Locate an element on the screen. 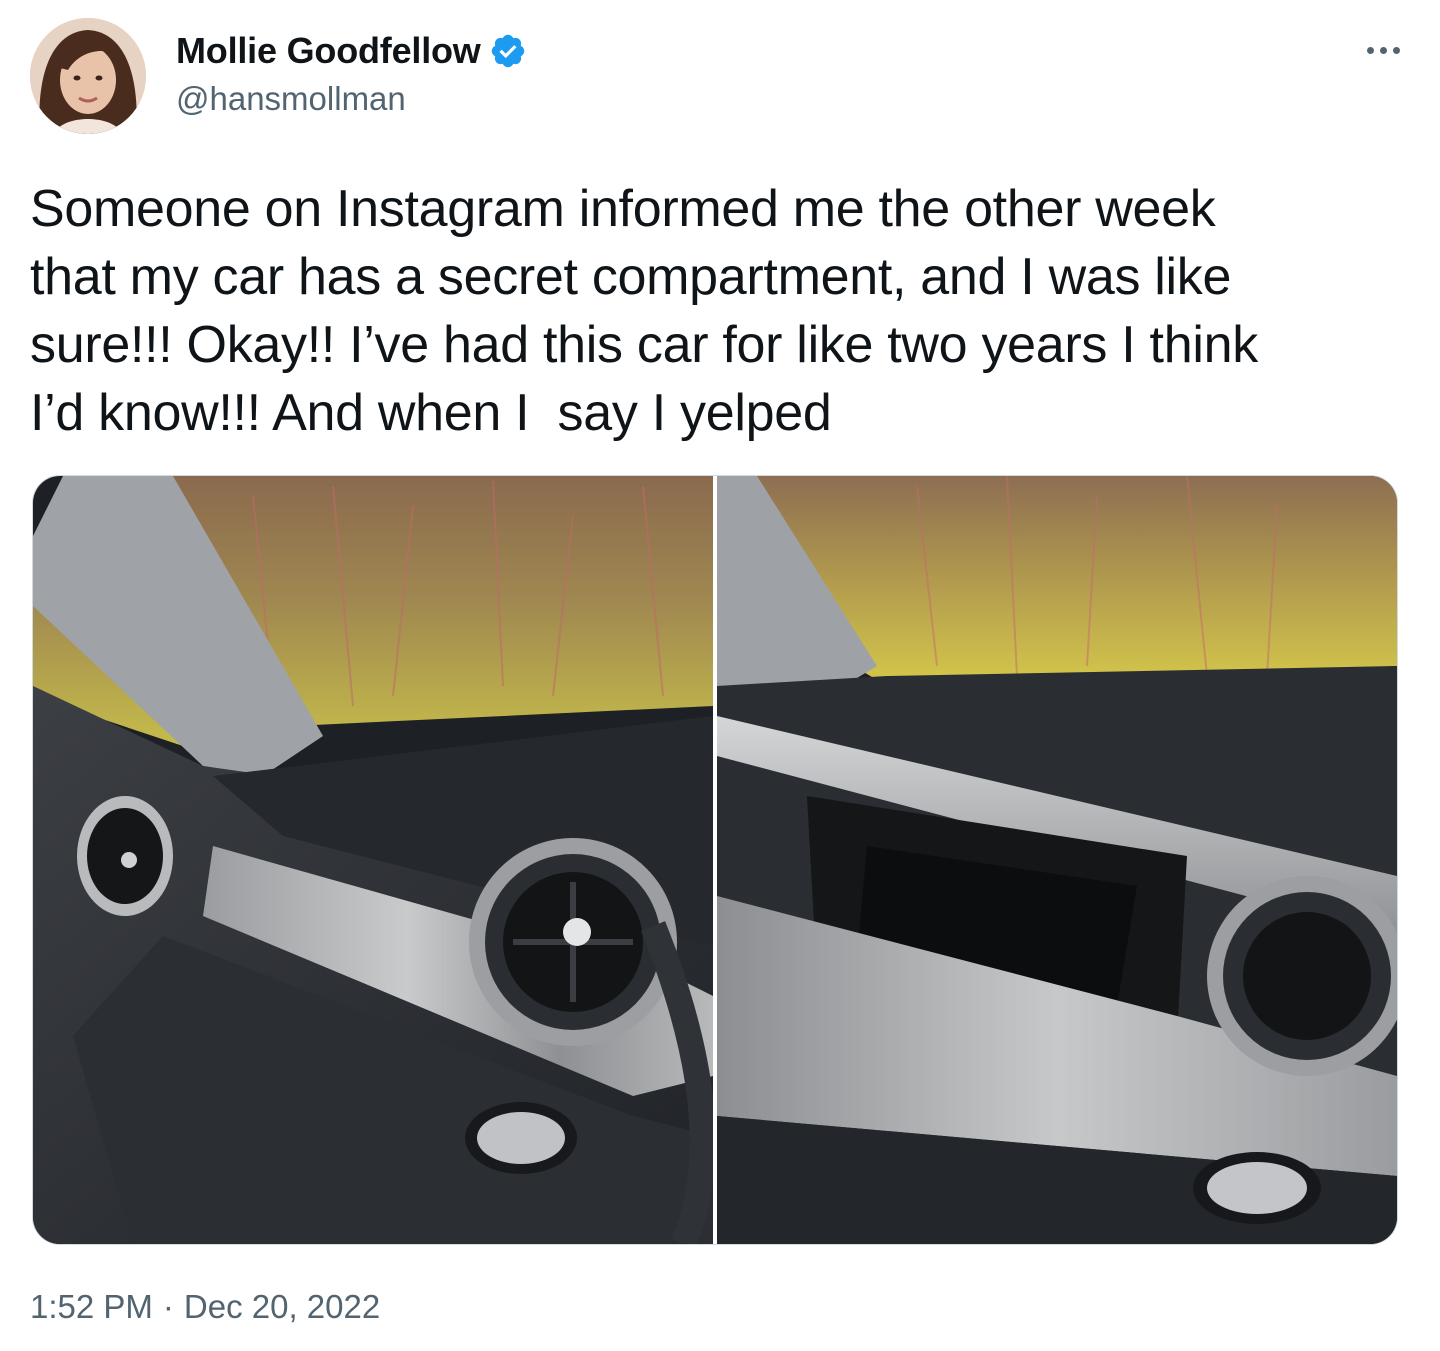  timestamp-time: 1:52 PM is located at coordinates (91, 1306).